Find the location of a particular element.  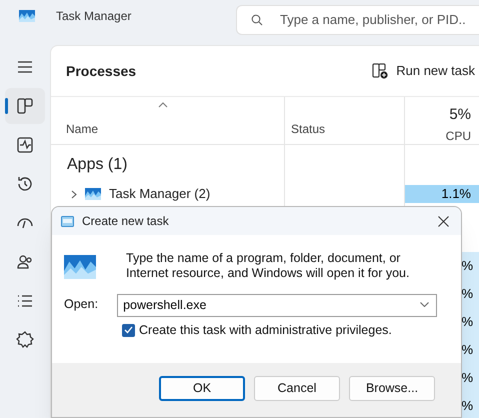

close-icon is located at coordinates (443, 221).